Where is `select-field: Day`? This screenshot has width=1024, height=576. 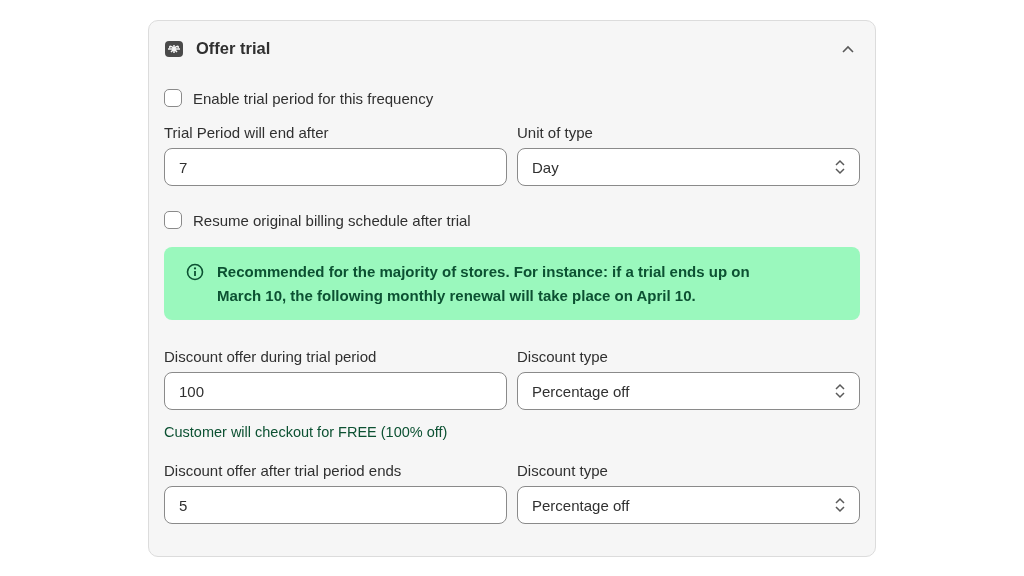 select-field: Day is located at coordinates (688, 167).